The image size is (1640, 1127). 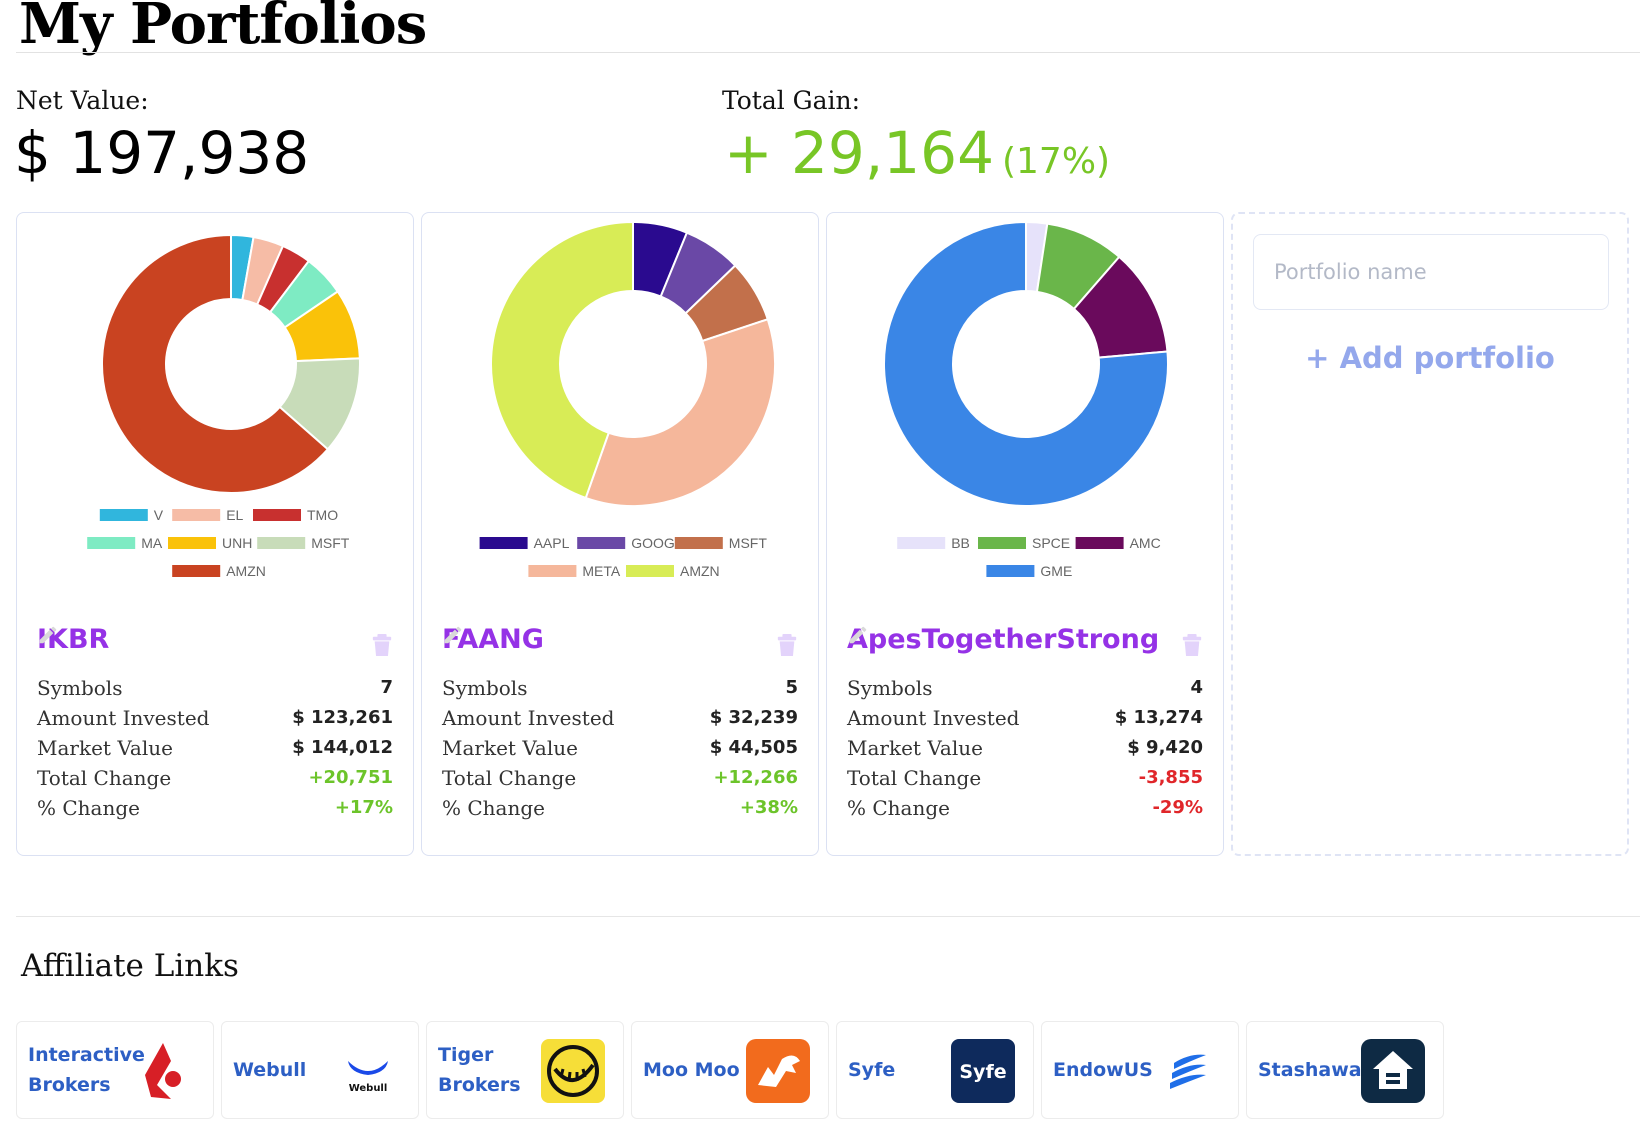 What do you see at coordinates (234, 515) in the screenshot?
I see `legend-label-el: EL` at bounding box center [234, 515].